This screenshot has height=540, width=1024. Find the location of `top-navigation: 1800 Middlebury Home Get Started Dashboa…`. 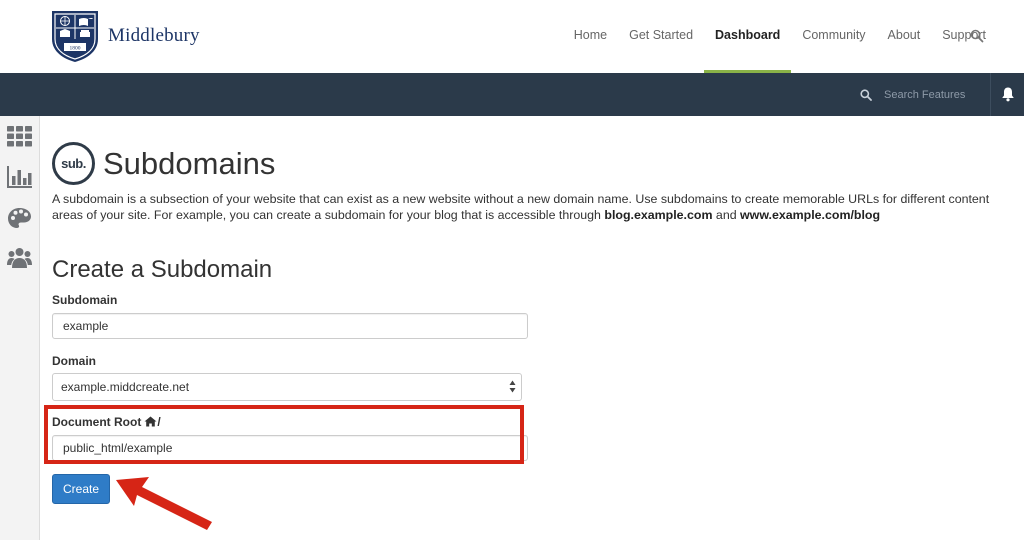

top-navigation: 1800 Middlebury Home Get Started Dashboa… is located at coordinates (512, 37).